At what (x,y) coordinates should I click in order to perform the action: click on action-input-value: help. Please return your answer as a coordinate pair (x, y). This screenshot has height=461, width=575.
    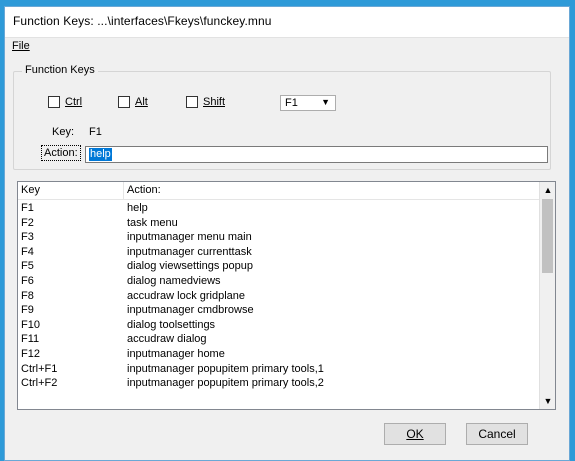
    Looking at the image, I should click on (100, 154).